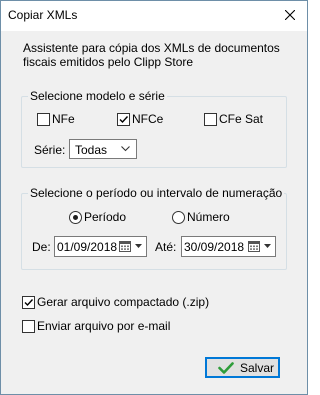 The height and width of the screenshot is (395, 320). What do you see at coordinates (97, 96) in the screenshot?
I see `model-serie-group-title: Selecione modelo e série` at bounding box center [97, 96].